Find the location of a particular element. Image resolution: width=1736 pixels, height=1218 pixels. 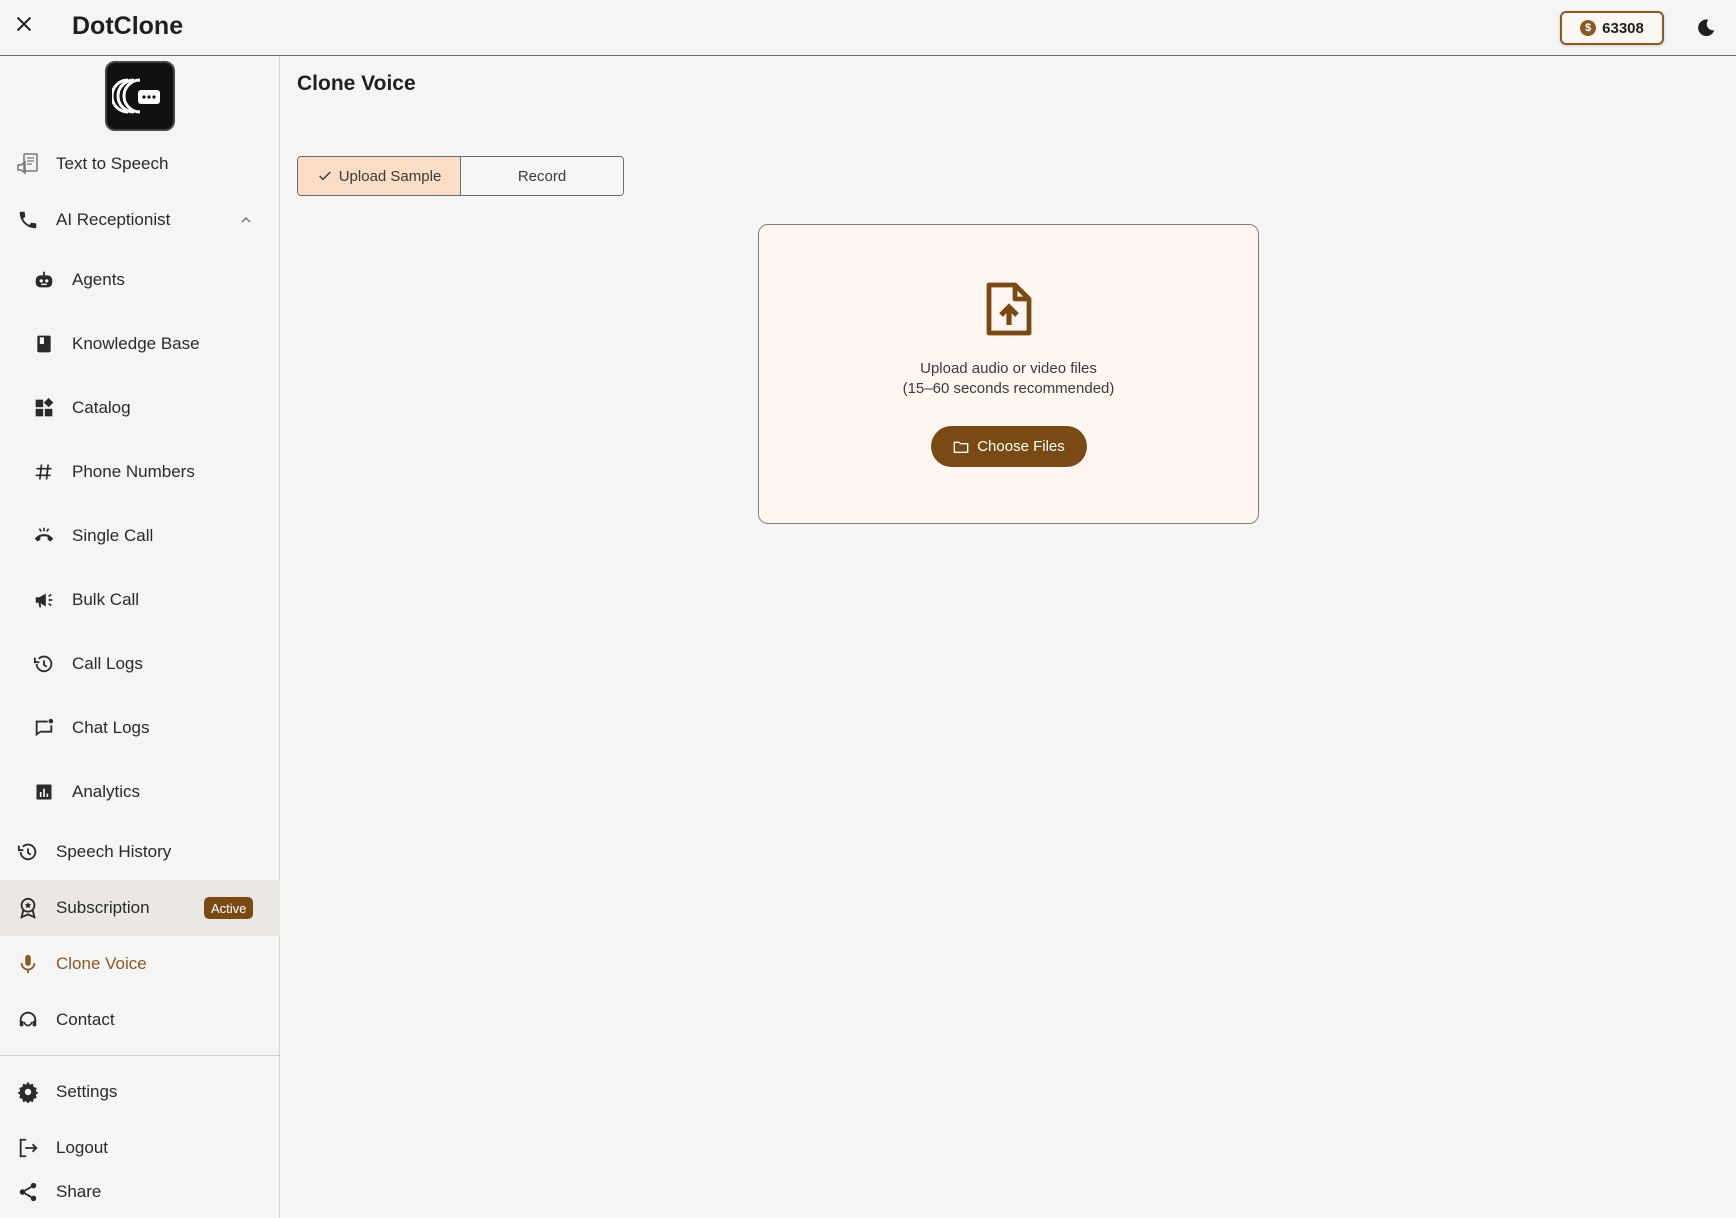

sidebar-item-catalog: Catalog is located at coordinates (140, 408).